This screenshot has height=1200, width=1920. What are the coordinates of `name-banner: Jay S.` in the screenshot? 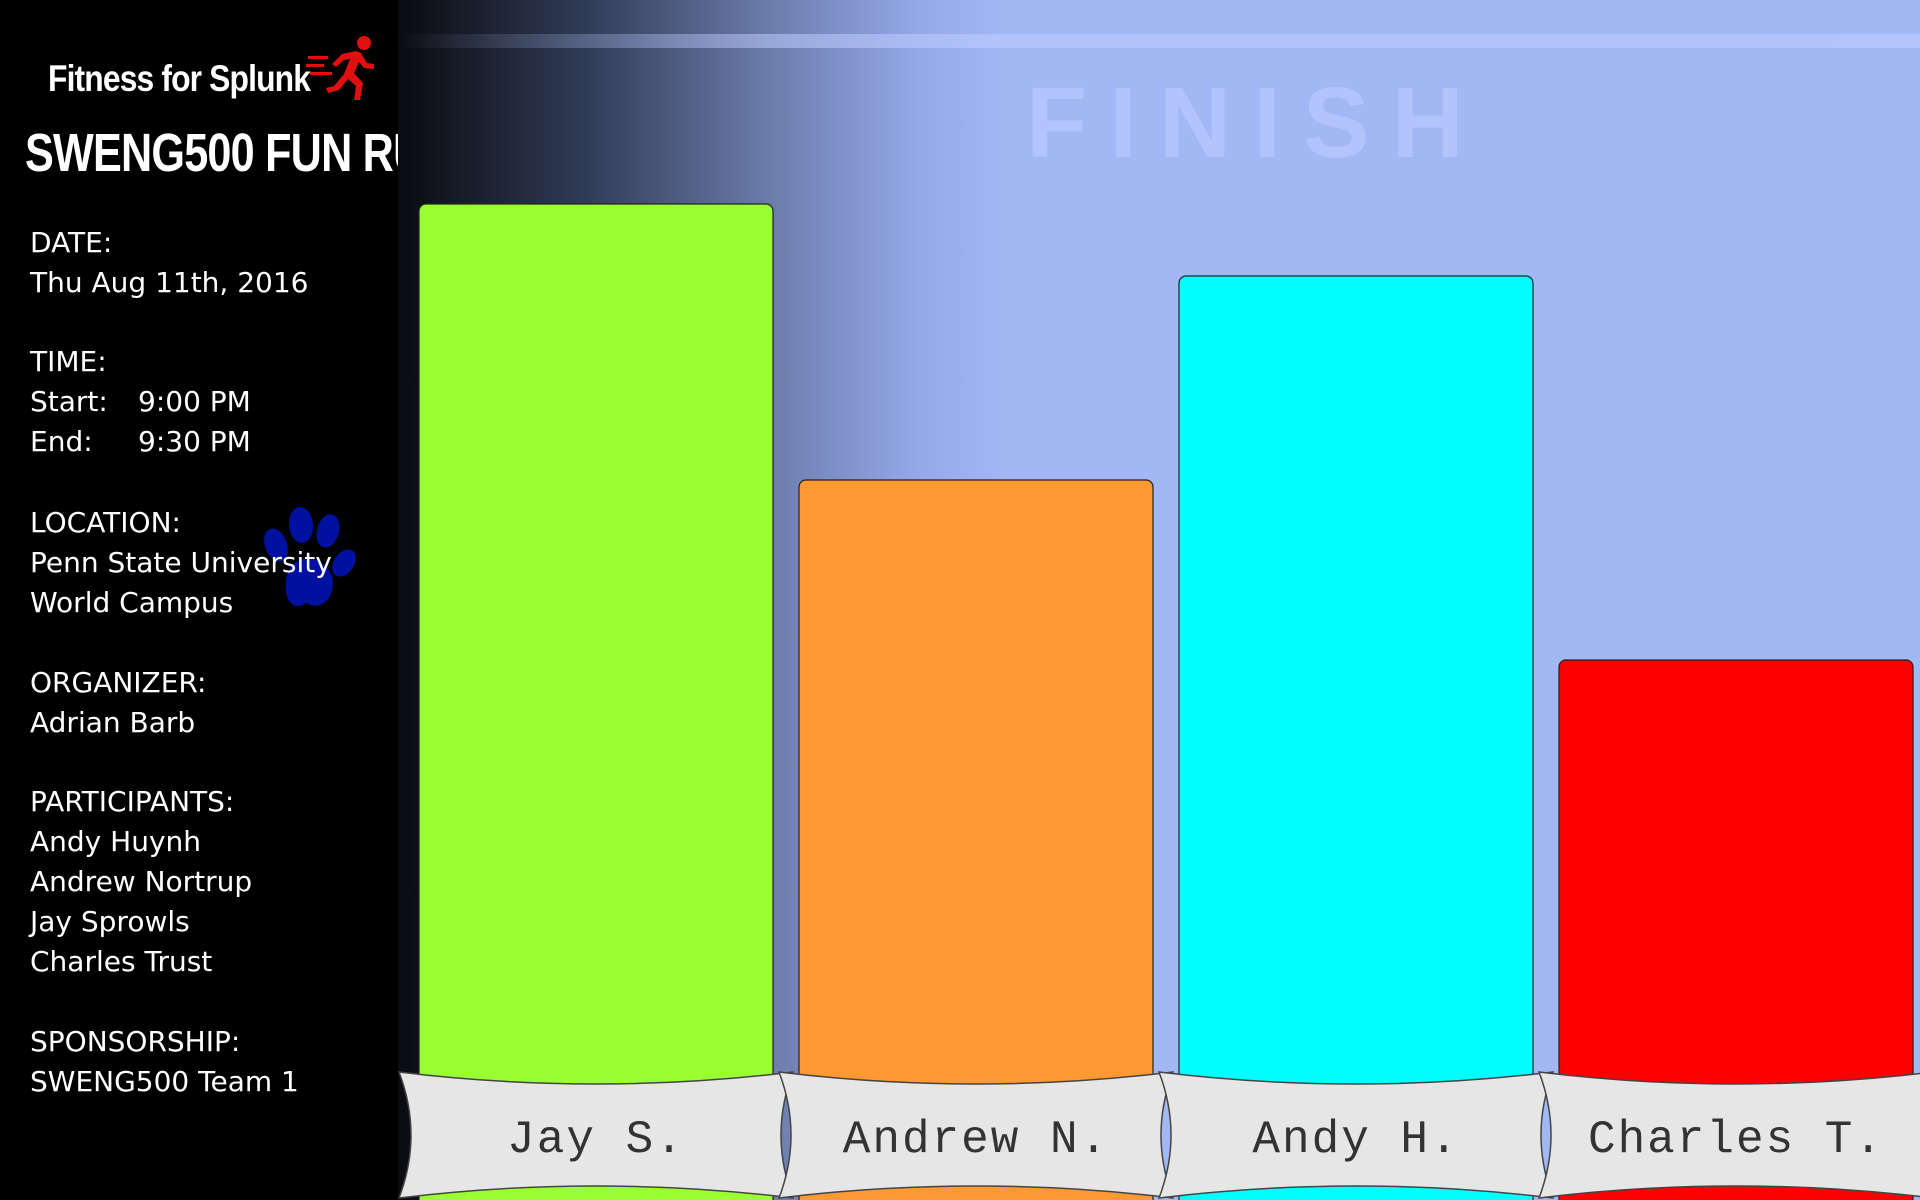 It's located at (596, 1135).